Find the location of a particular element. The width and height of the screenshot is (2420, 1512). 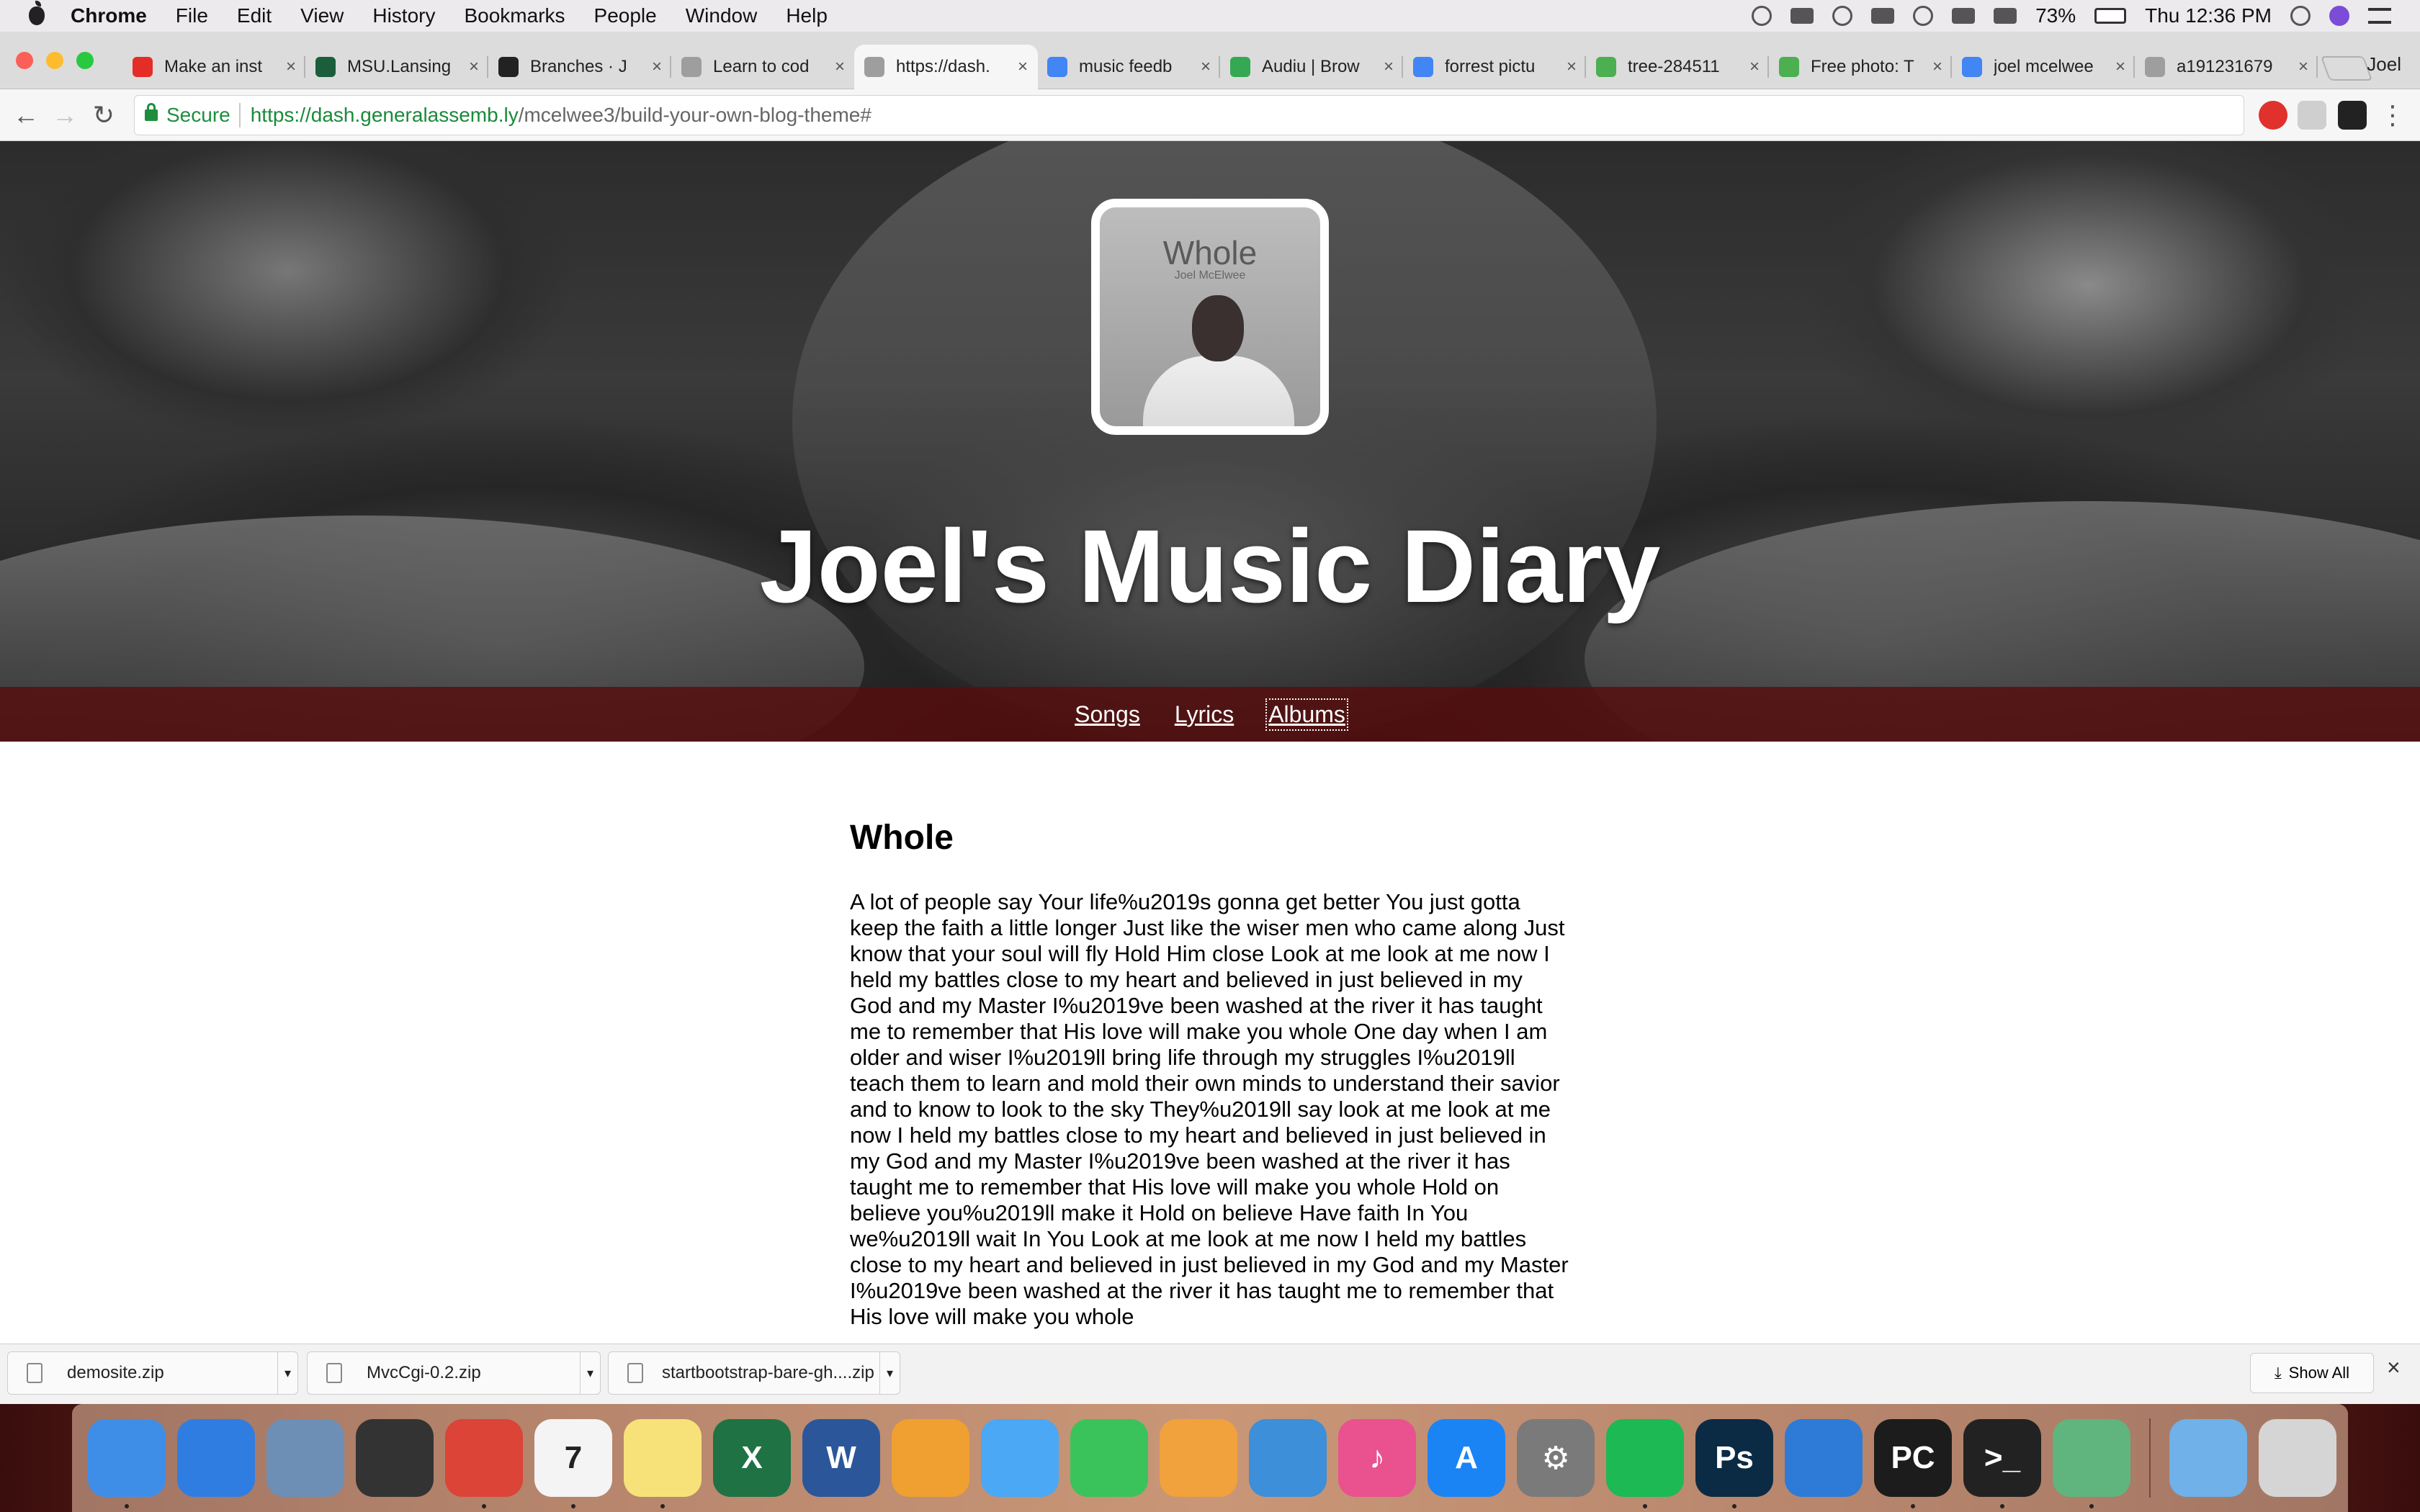

new-tab-button is located at coordinates (2346, 68).